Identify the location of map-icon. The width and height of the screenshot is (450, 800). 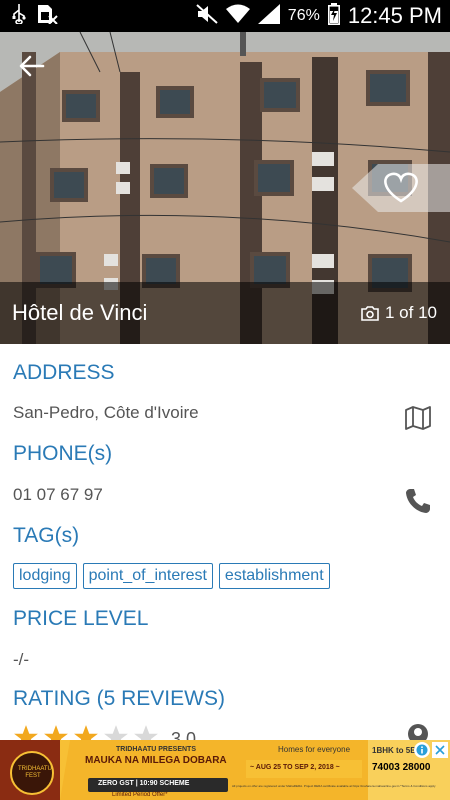
(418, 418).